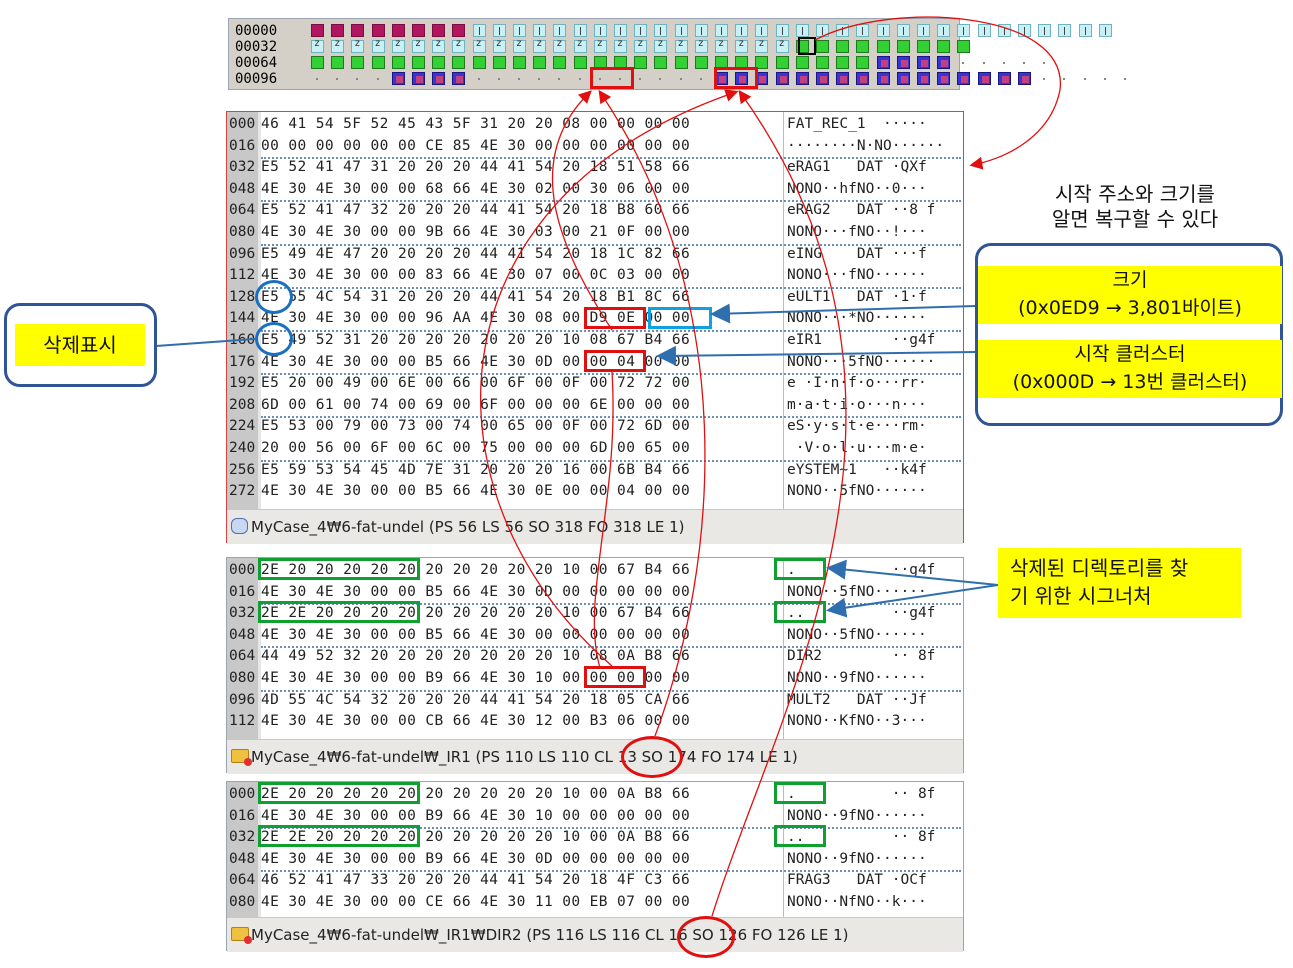 This screenshot has width=1293, height=968. I want to click on size-label-box: 크기 (0x0ED9 → 3,801바이트), so click(1130, 295).